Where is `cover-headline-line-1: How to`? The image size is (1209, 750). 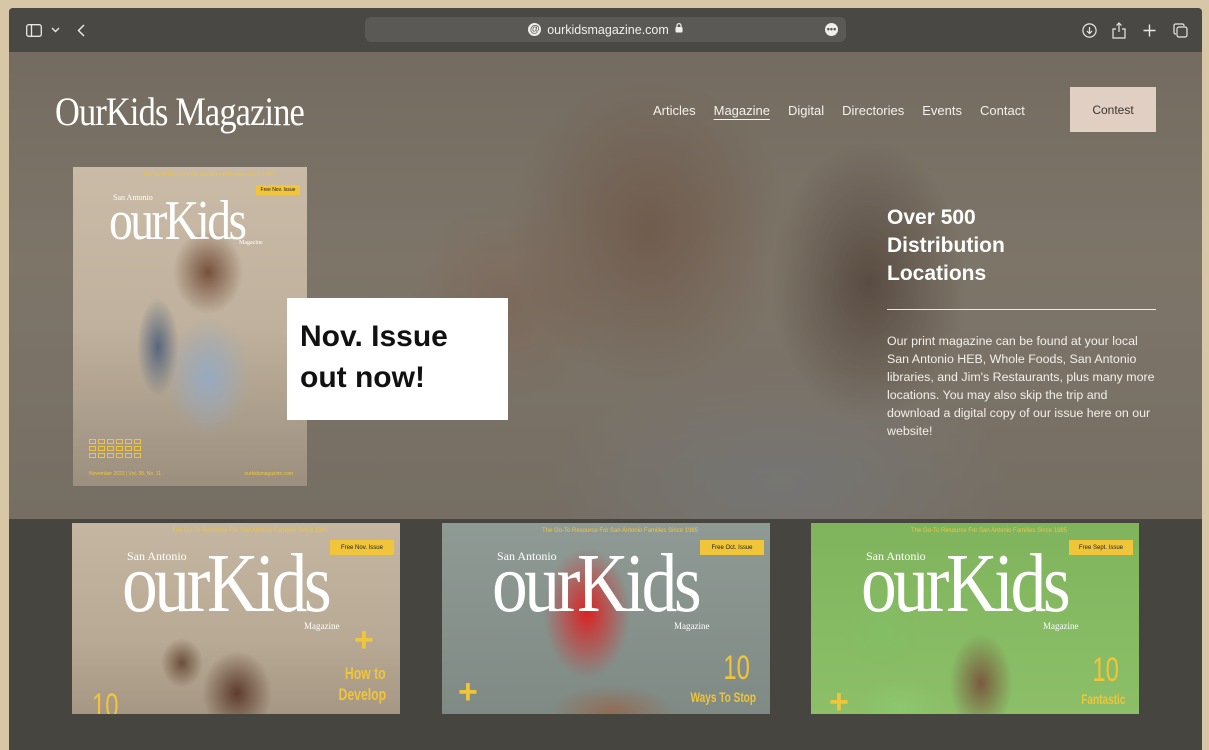 cover-headline-line-1: How to is located at coordinates (365, 673).